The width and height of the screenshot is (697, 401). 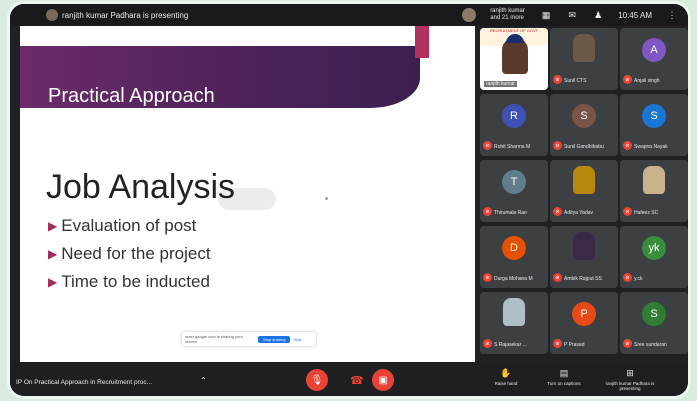 What do you see at coordinates (125, 15) in the screenshot?
I see `presenting-status: ranjith kumar Padhara is presenting` at bounding box center [125, 15].